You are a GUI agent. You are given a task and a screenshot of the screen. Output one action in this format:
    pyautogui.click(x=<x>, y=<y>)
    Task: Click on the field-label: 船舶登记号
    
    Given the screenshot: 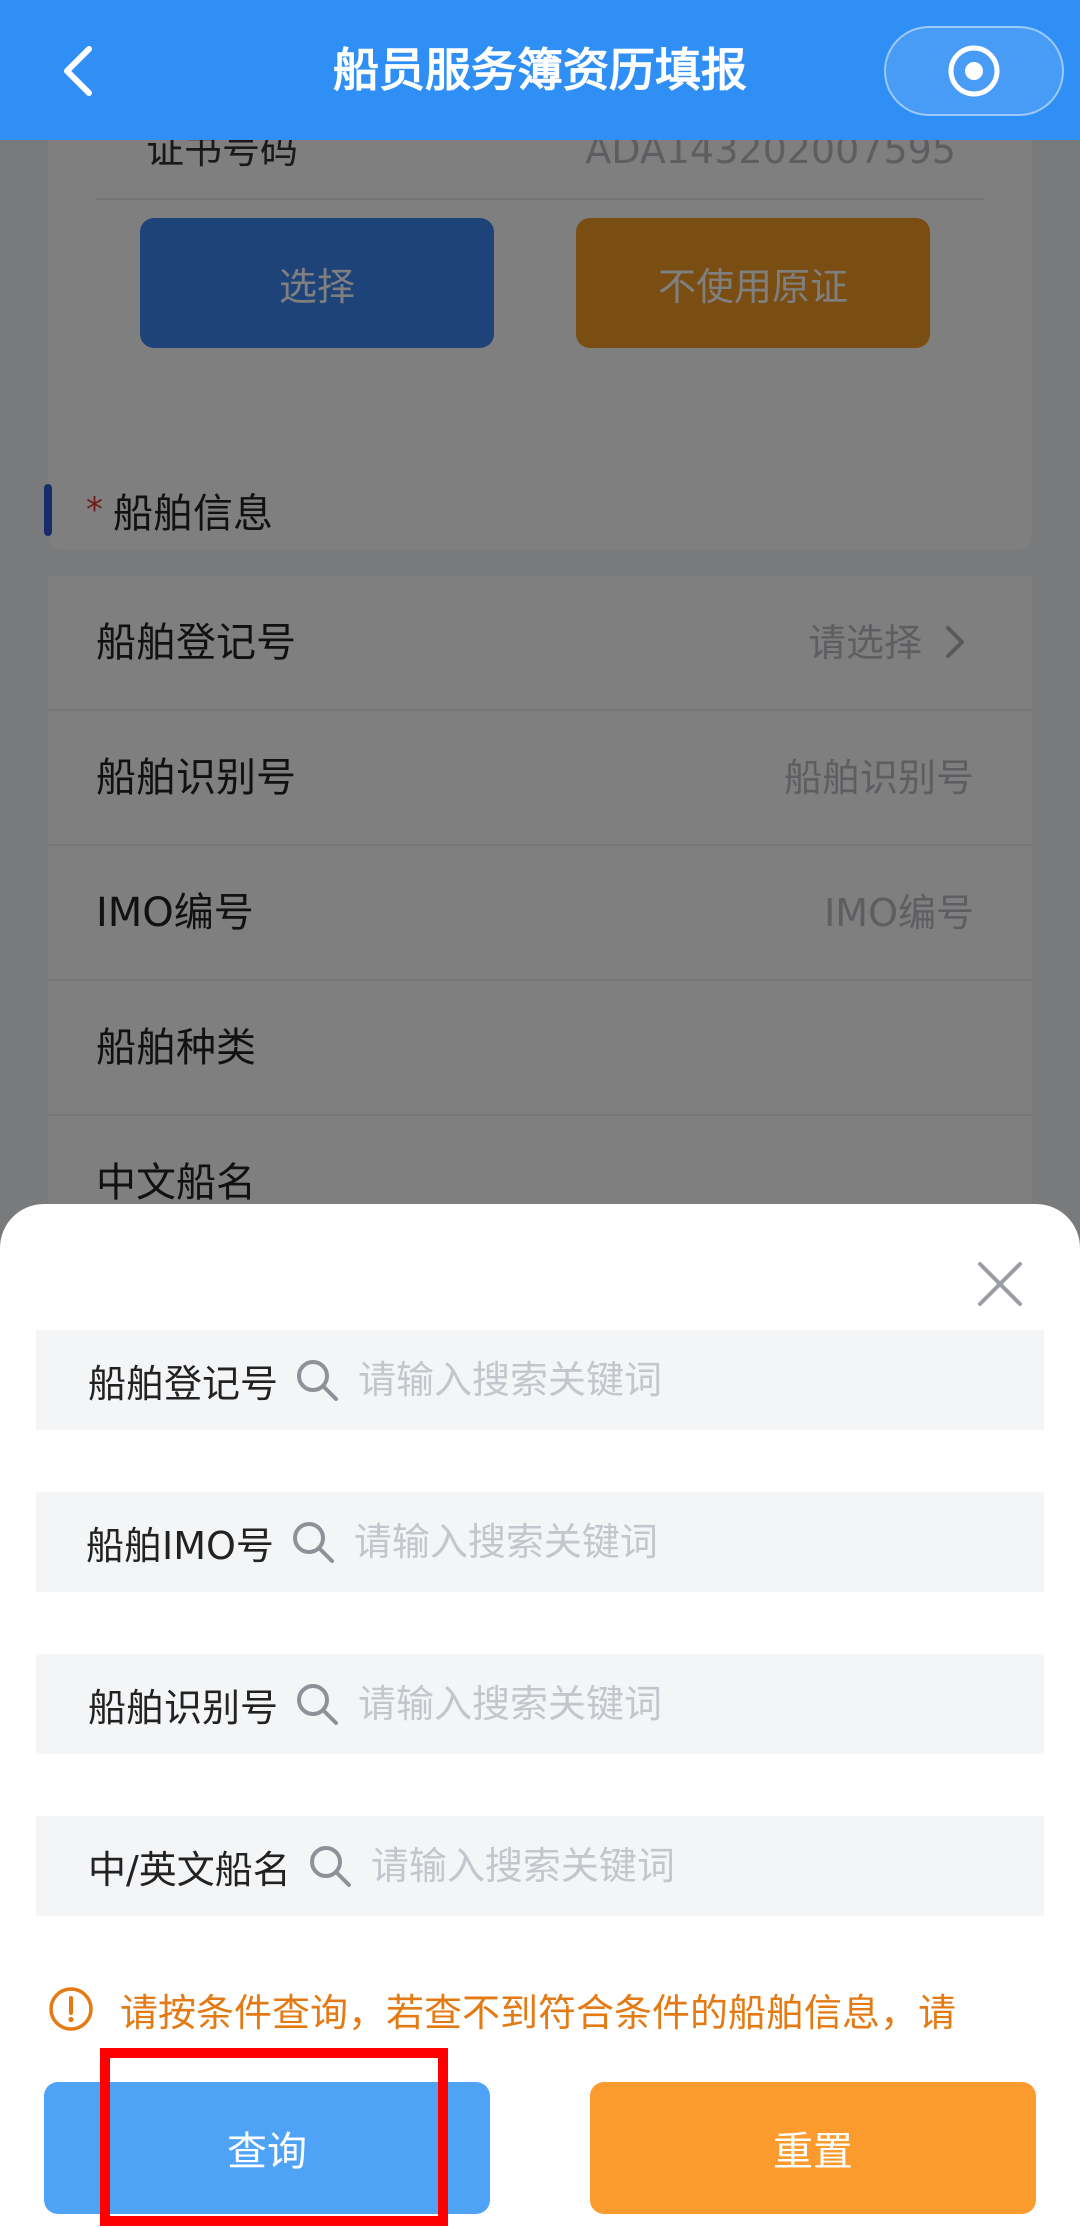 What is the action you would take?
    pyautogui.click(x=183, y=1383)
    